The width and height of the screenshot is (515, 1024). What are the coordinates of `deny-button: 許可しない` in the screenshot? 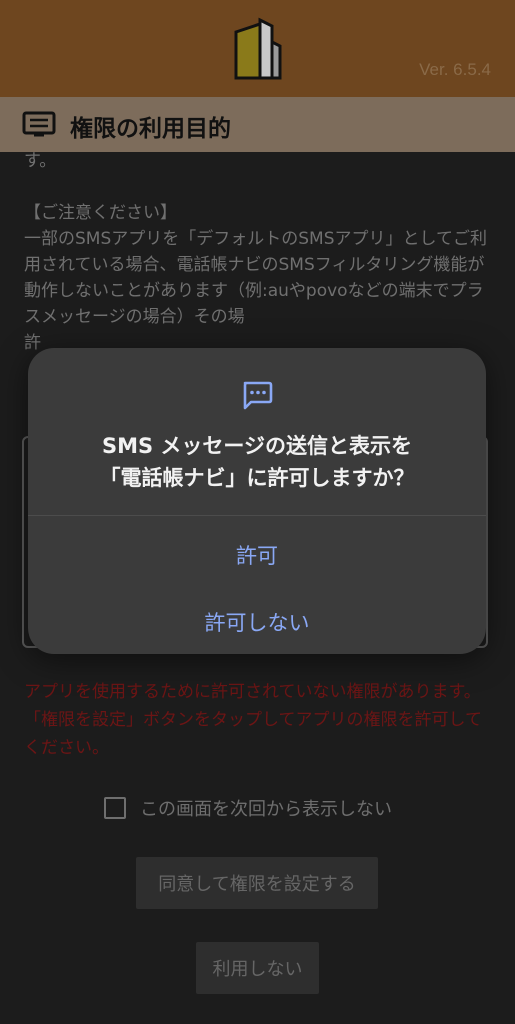 It's located at (257, 622).